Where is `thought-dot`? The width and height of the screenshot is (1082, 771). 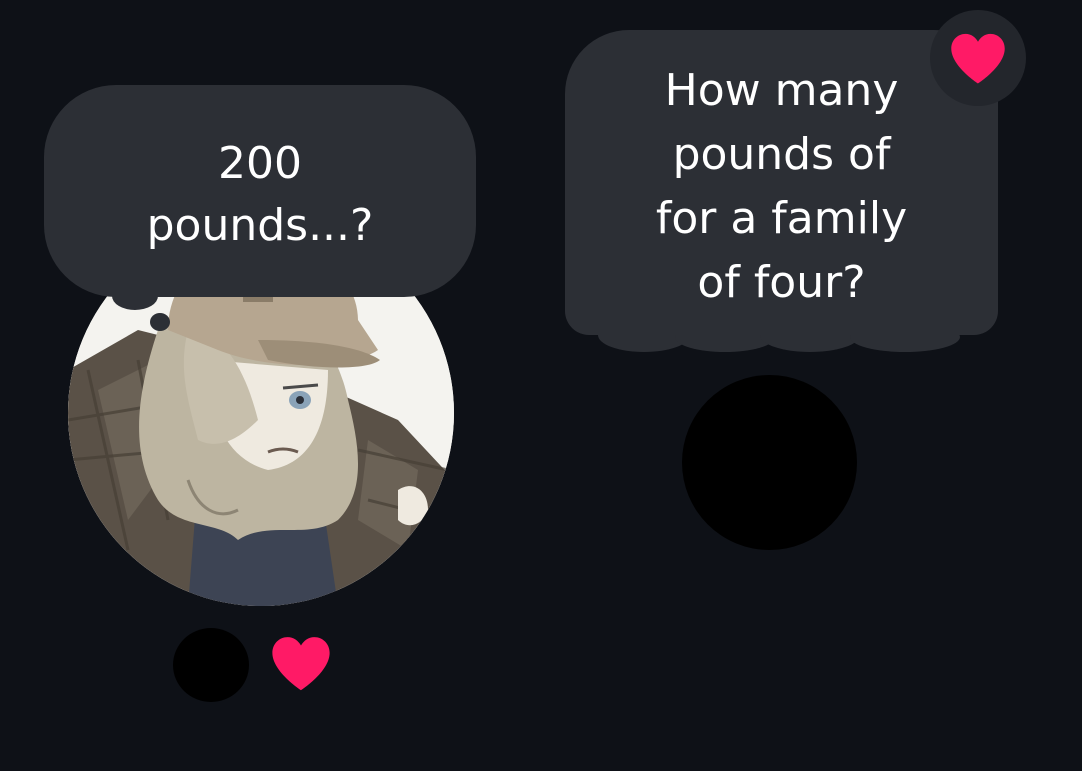
thought-dot is located at coordinates (160, 322).